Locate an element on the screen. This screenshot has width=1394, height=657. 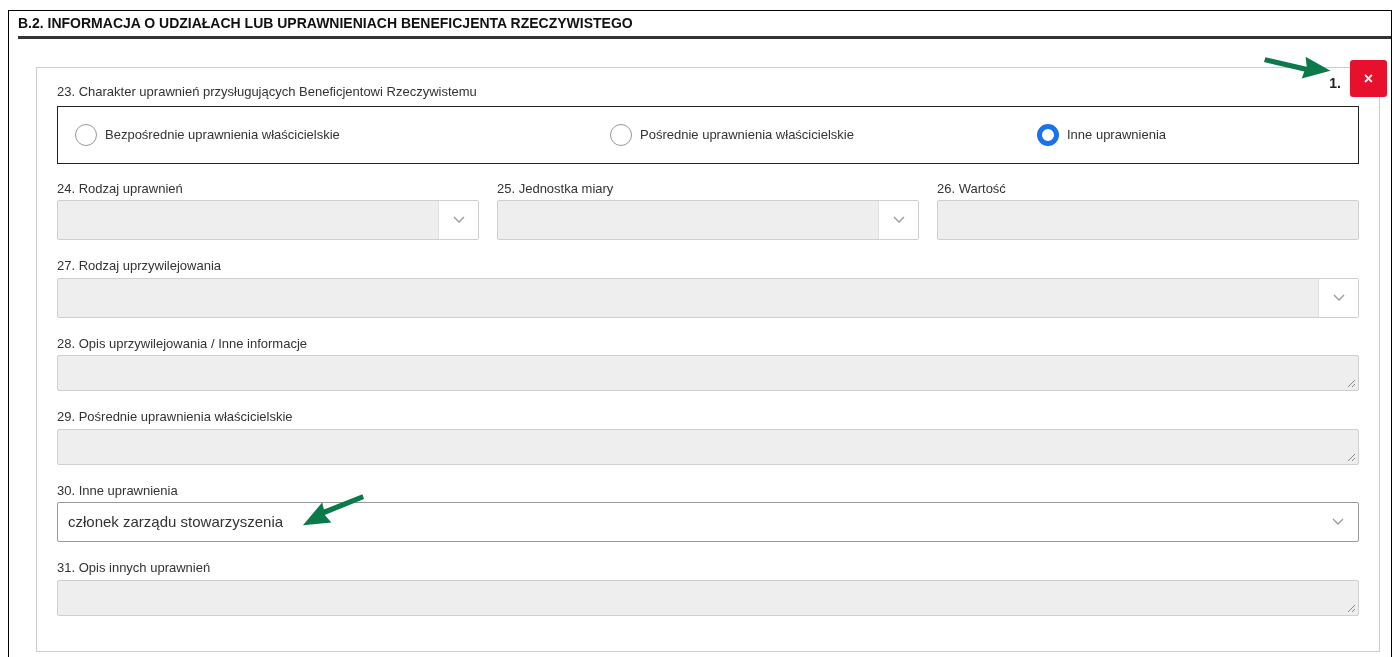
dropdown-field: członek zarządu stowarzyszenia is located at coordinates (708, 522).